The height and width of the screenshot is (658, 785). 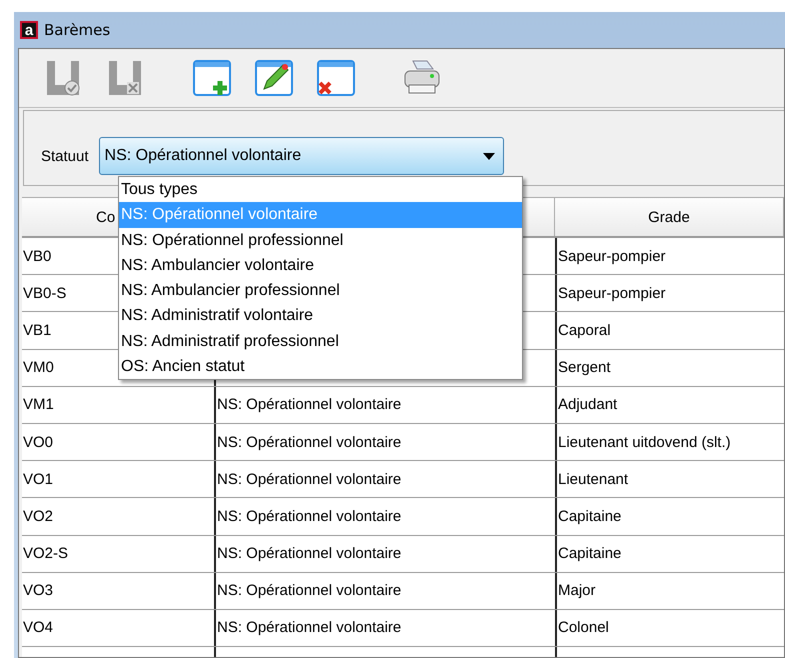 What do you see at coordinates (584, 330) in the screenshot?
I see `table-cell: Caporal` at bounding box center [584, 330].